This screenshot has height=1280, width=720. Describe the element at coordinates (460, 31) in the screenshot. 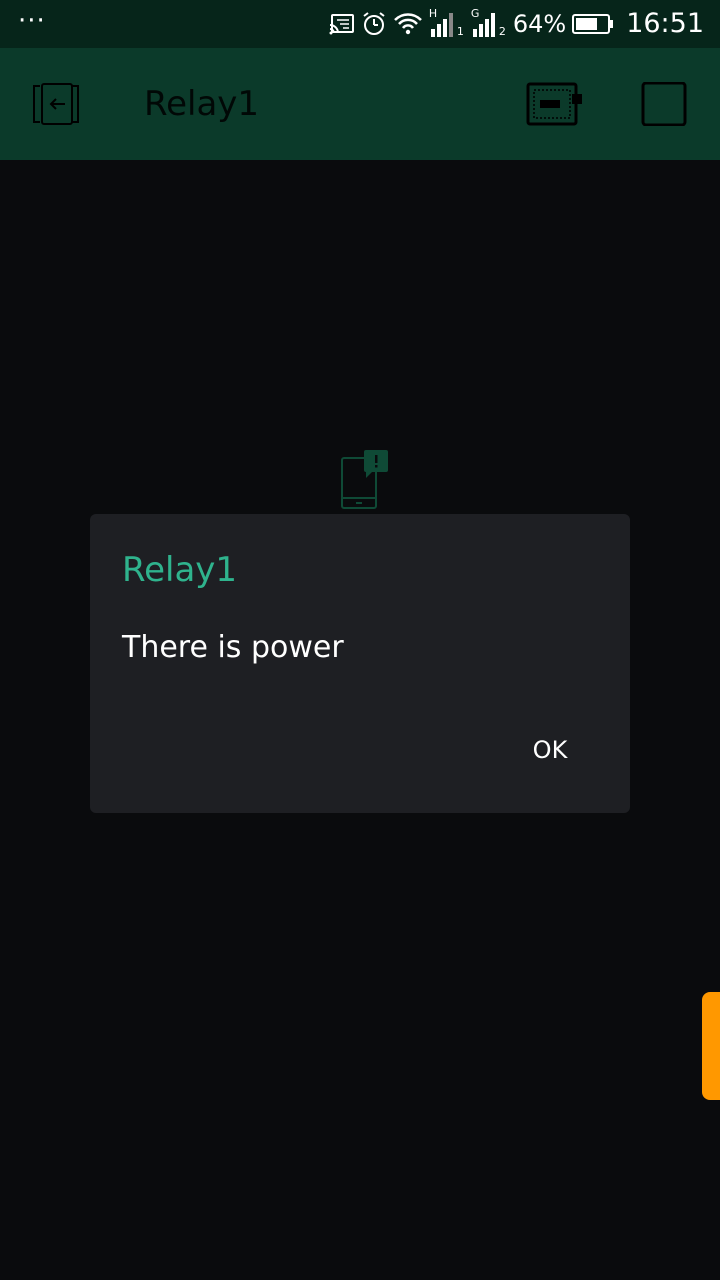

I see `sim-index-label: 1` at that location.